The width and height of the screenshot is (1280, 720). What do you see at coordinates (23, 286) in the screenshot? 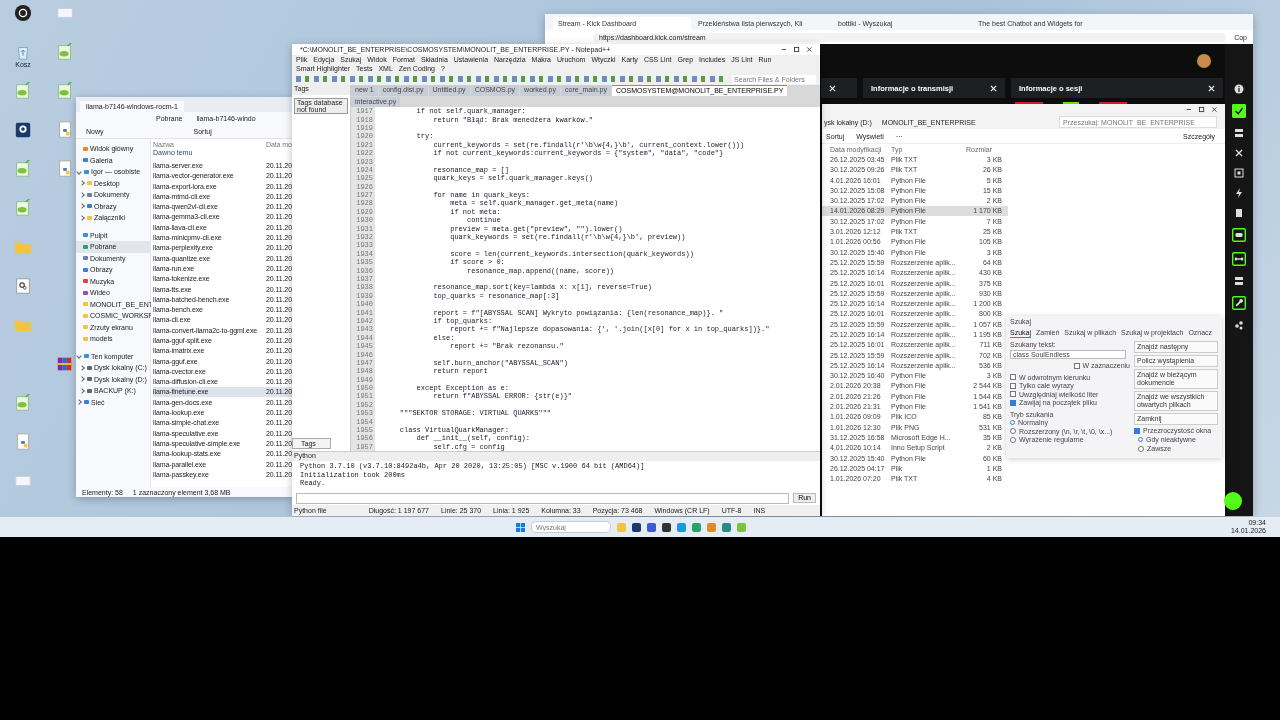
I see `gear-file-icon` at bounding box center [23, 286].